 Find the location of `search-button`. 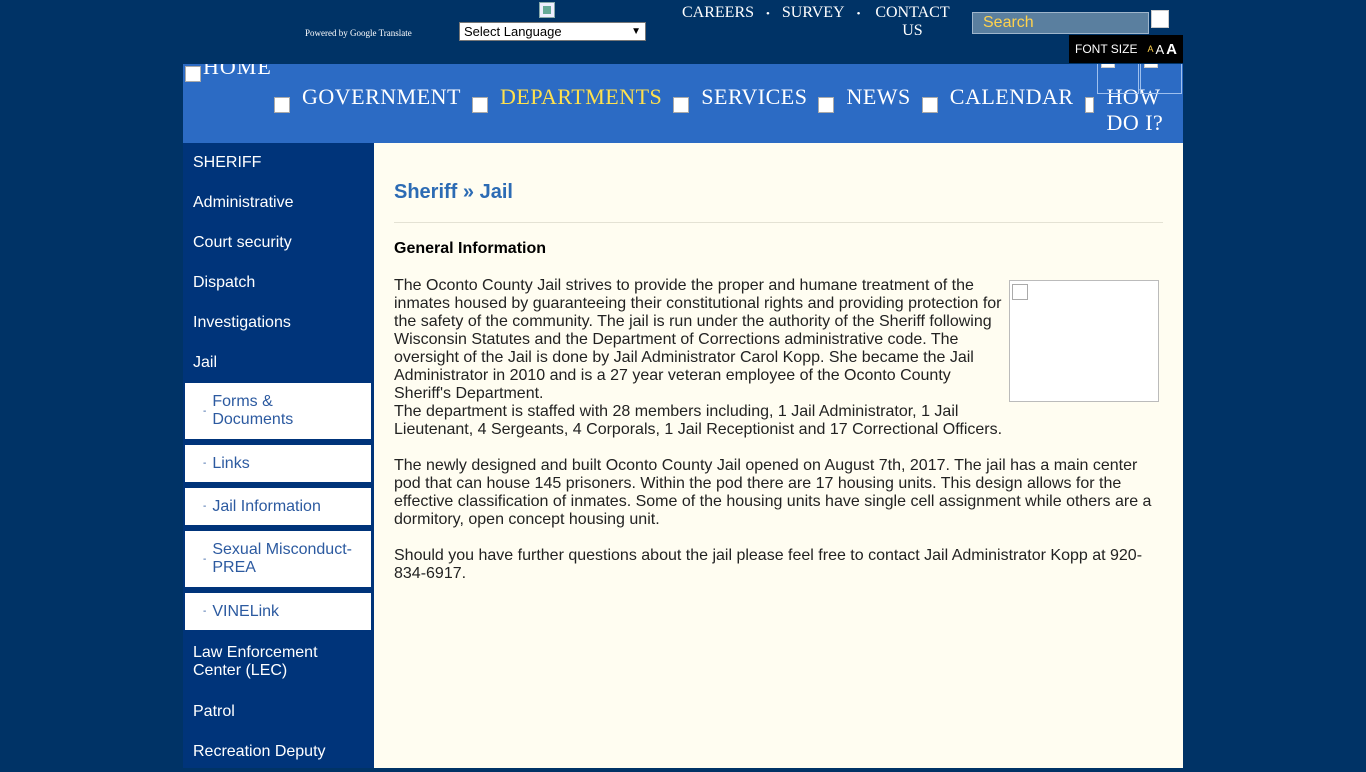

search-button is located at coordinates (1160, 22).